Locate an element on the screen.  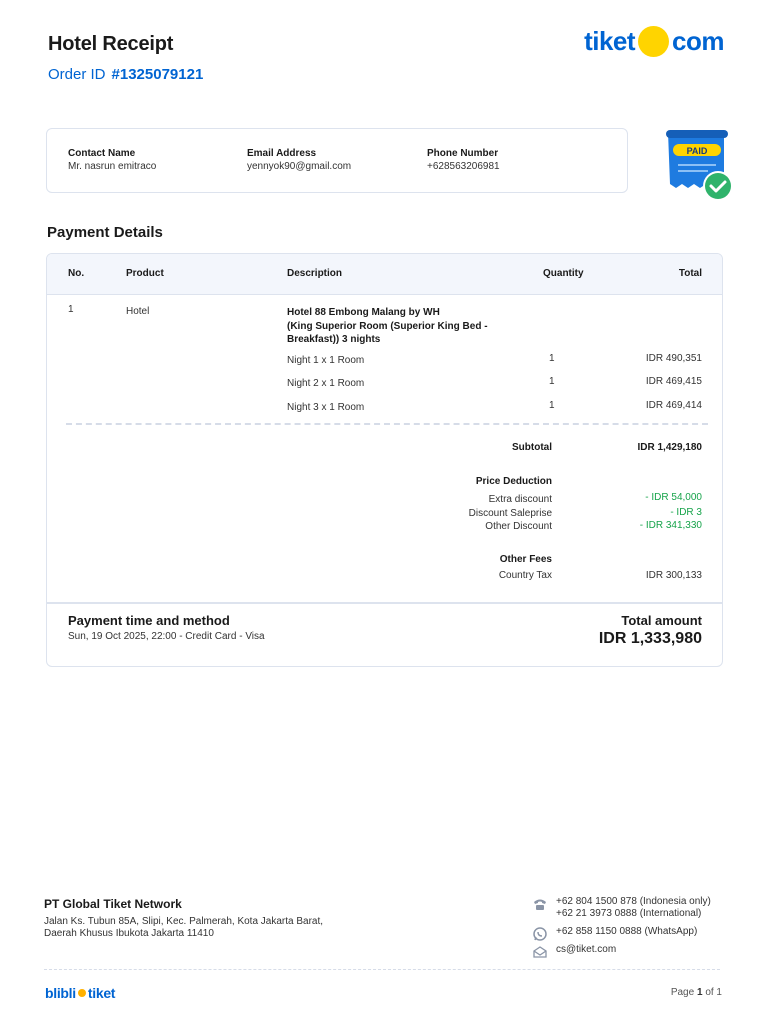
table-header: No. Product Description Quantity Total is located at coordinates (384, 274).